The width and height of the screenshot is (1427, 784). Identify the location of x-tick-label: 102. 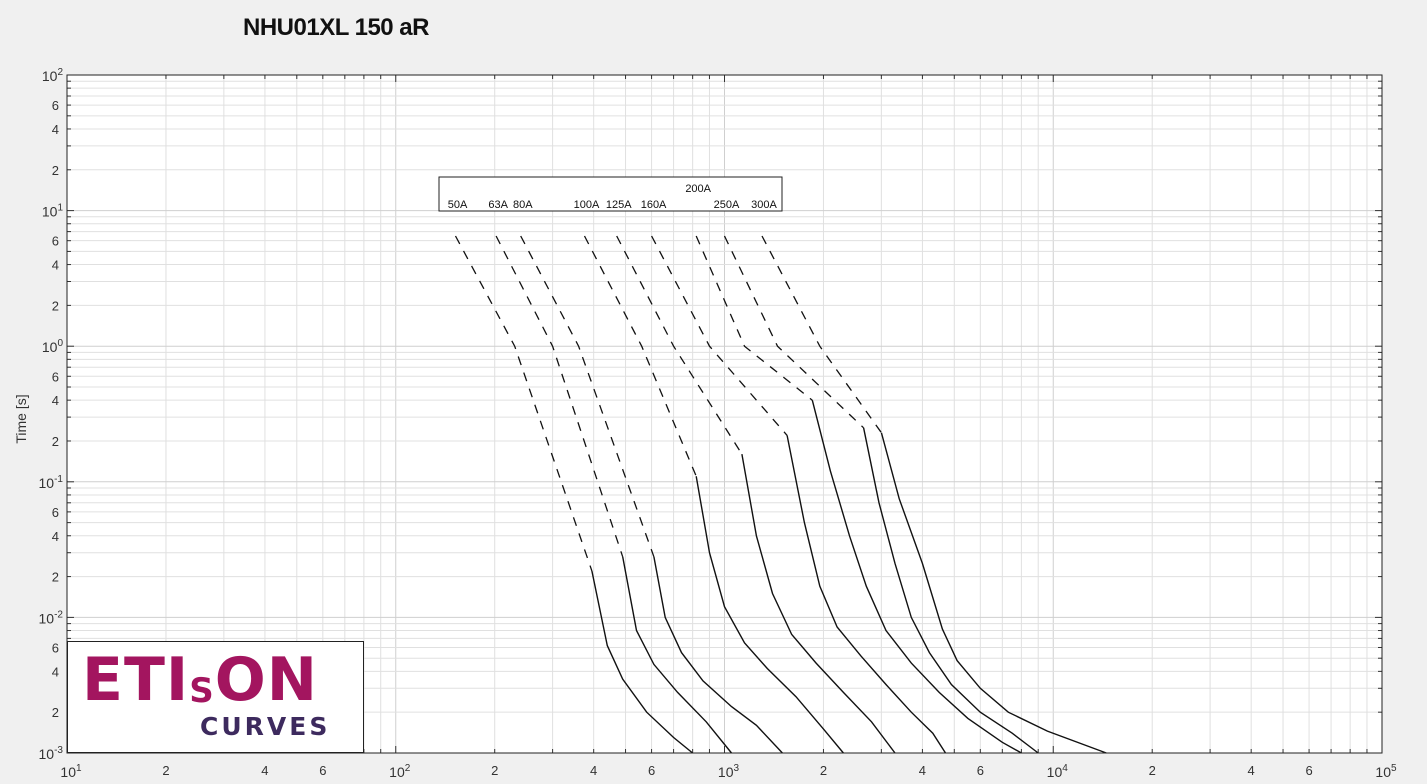
(400, 771).